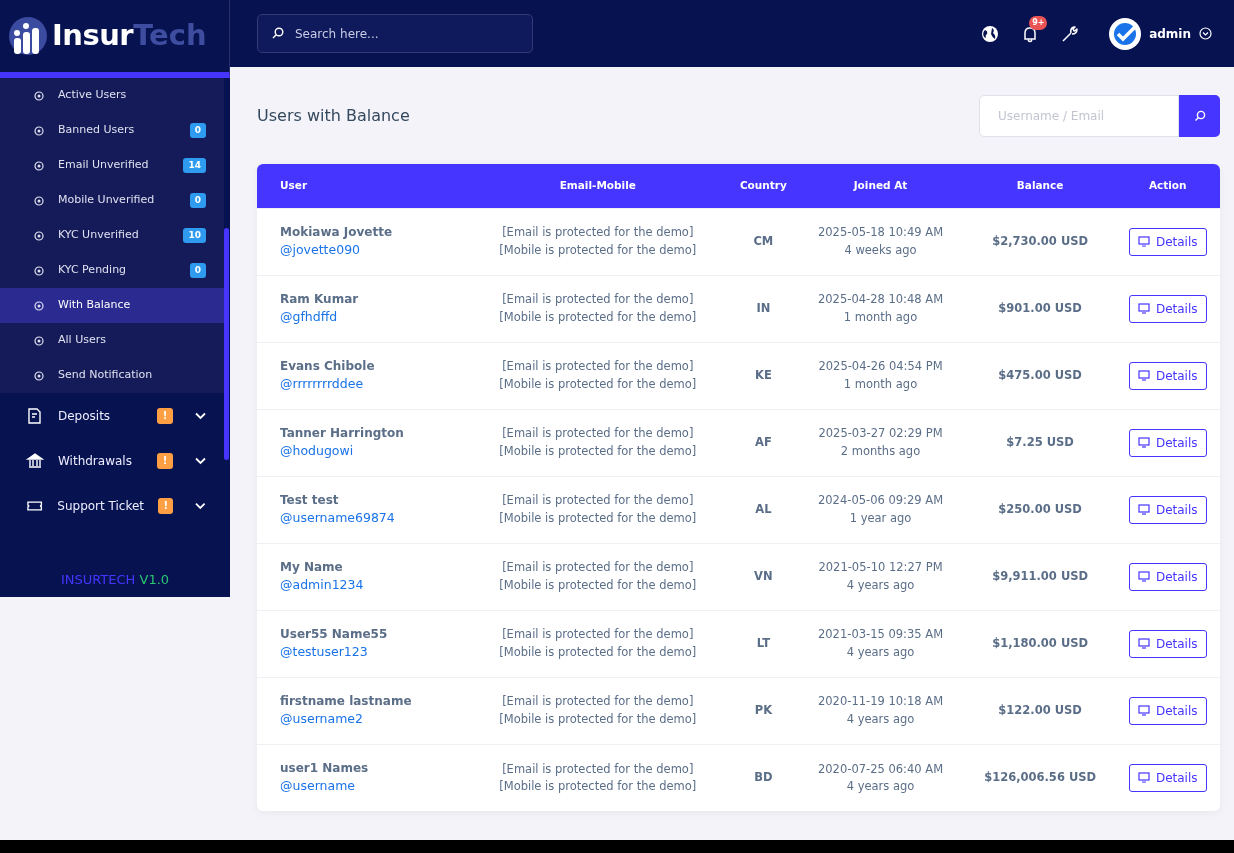  I want to click on user-name: Tanner Harrington, so click(342, 434).